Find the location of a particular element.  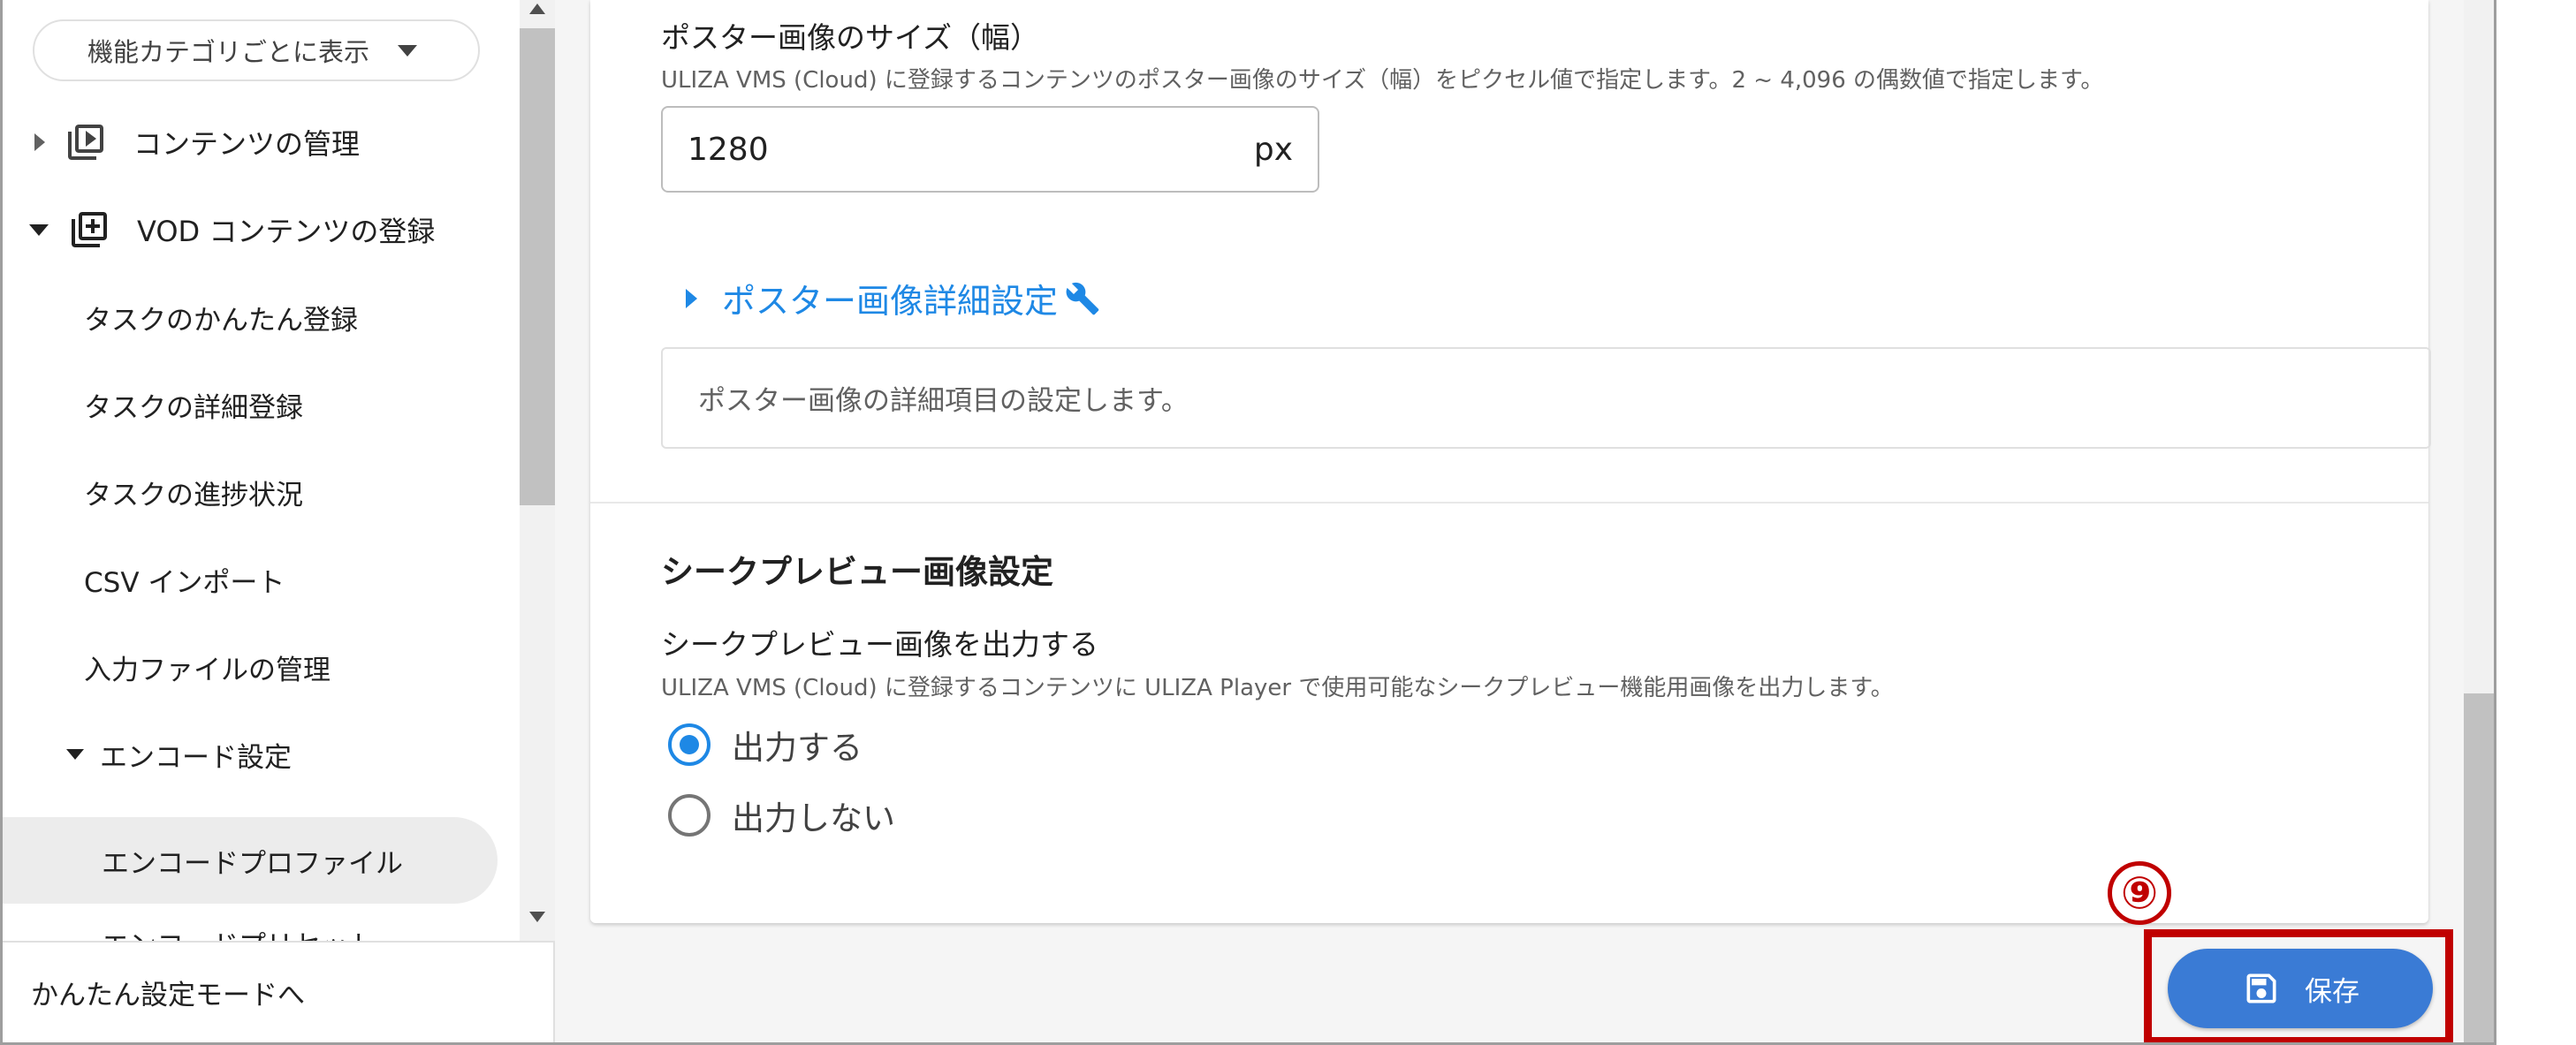

sidebar-item-task-progress: タスクの進捗状況 is located at coordinates (194, 492).